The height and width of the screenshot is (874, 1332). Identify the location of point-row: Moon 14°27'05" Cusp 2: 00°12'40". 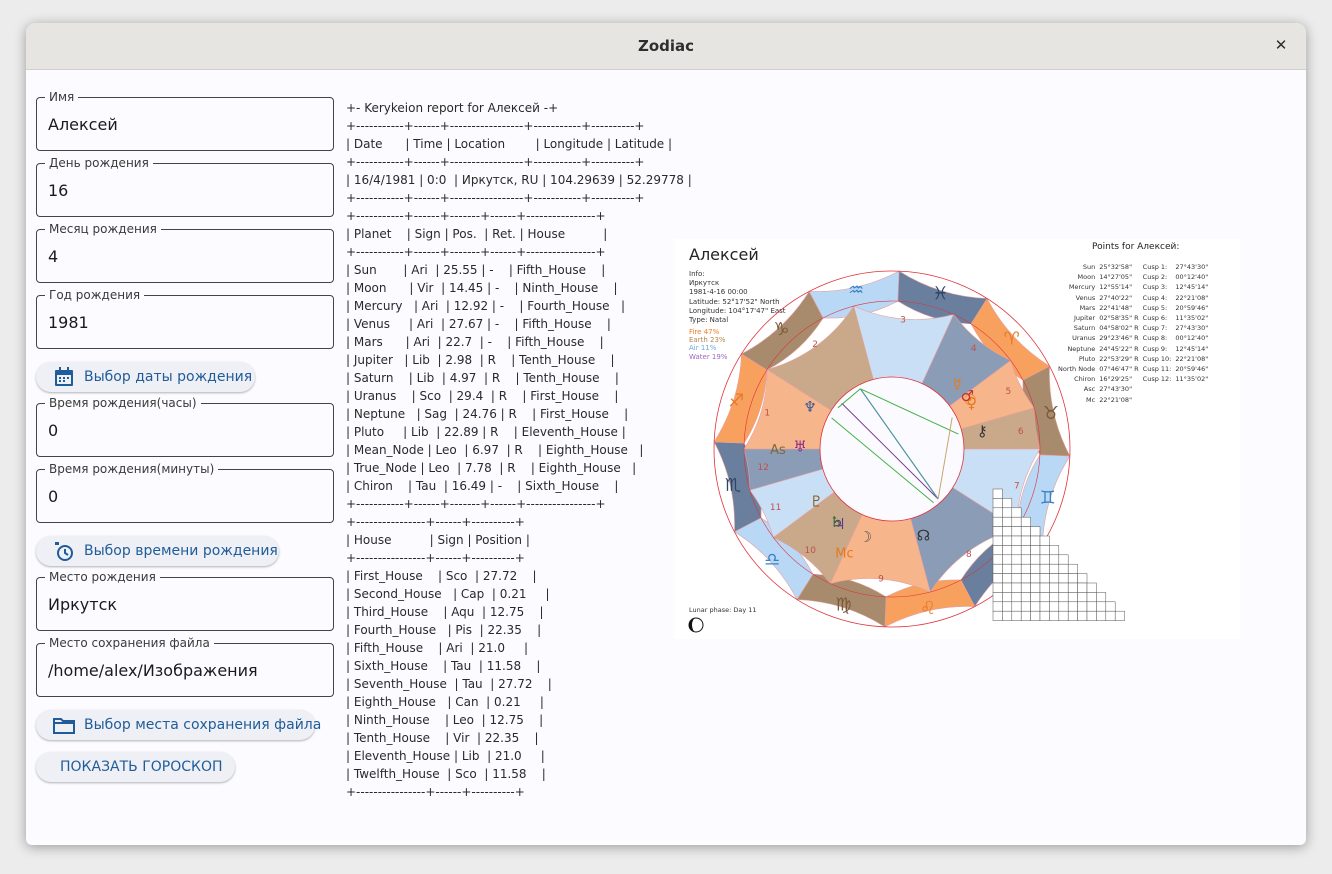
(1133, 277).